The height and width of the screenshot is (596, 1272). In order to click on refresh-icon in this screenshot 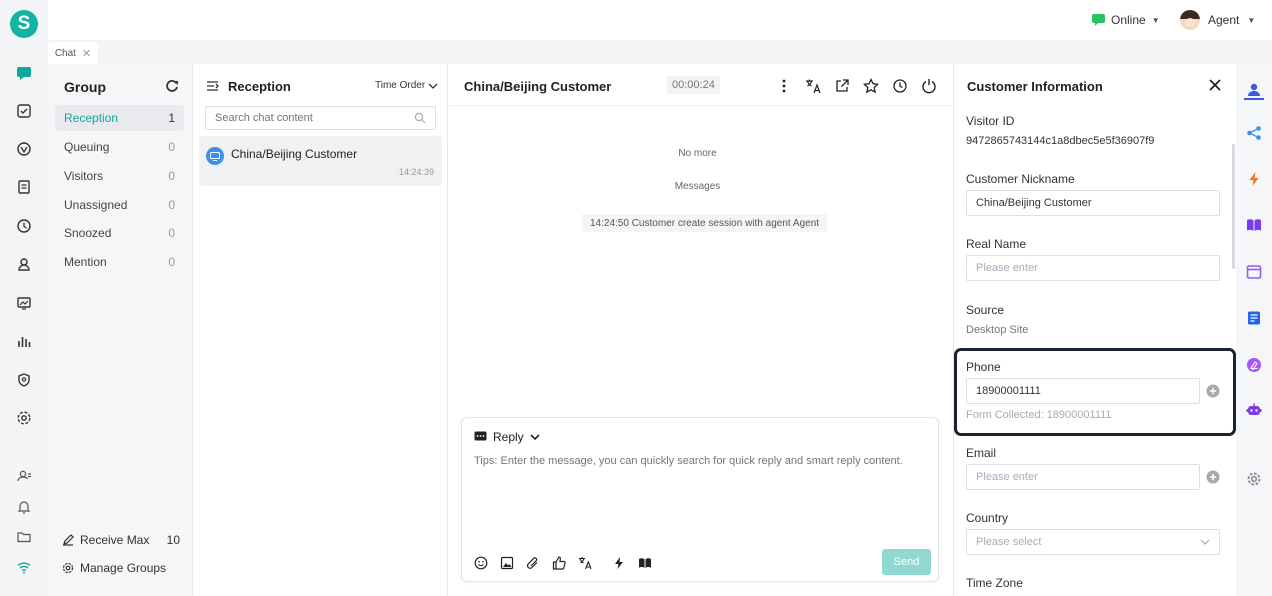, I will do `click(172, 86)`.